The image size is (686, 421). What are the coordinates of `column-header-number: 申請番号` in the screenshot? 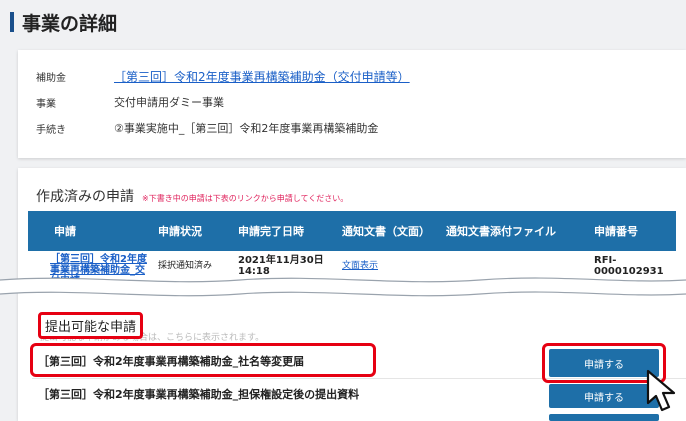 It's located at (616, 231).